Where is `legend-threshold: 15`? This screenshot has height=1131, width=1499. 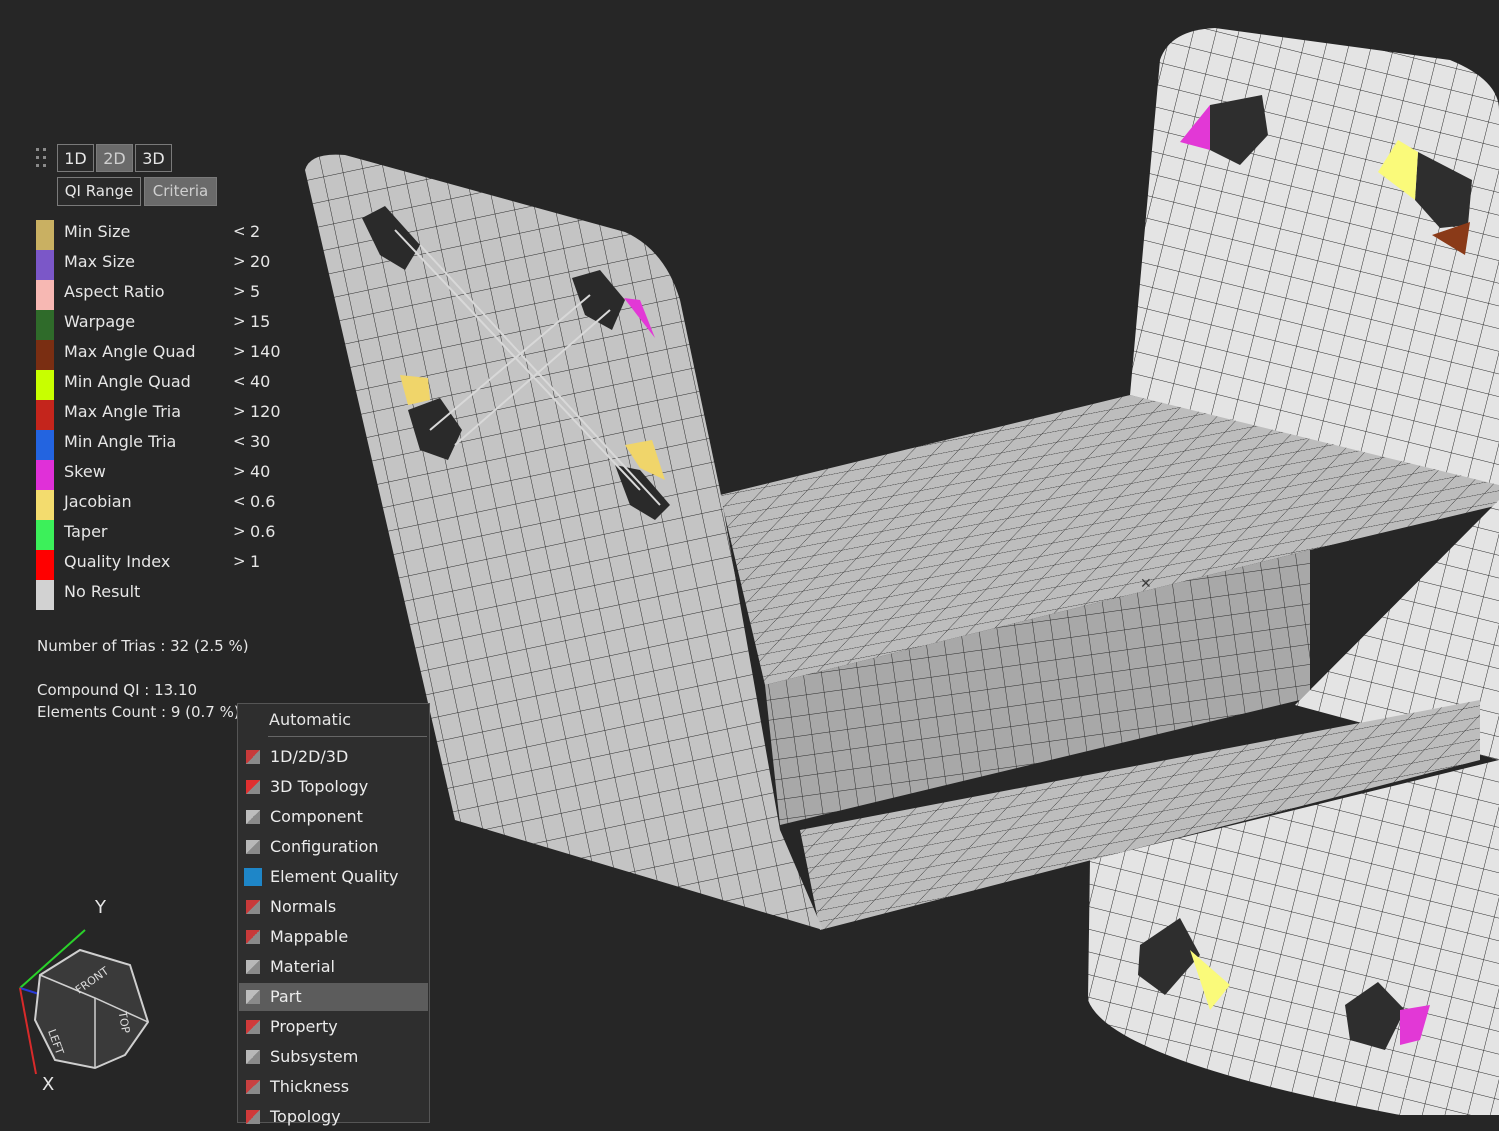
legend-threshold: 15 is located at coordinates (260, 321).